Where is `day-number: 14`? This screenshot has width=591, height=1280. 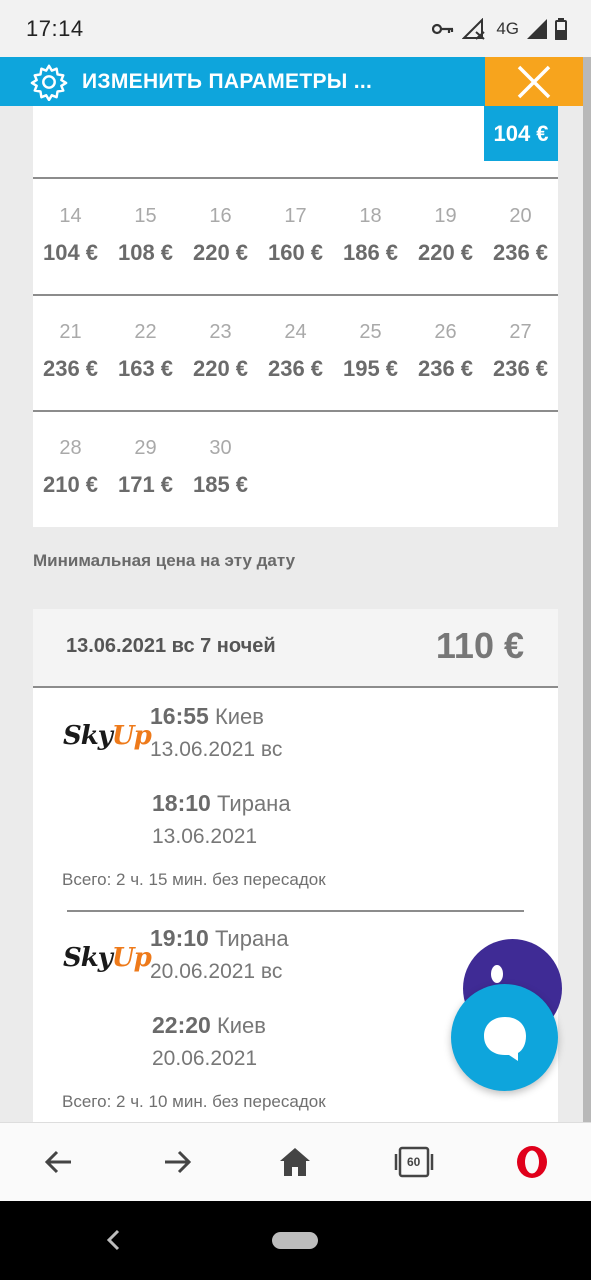
day-number: 14 is located at coordinates (70, 216).